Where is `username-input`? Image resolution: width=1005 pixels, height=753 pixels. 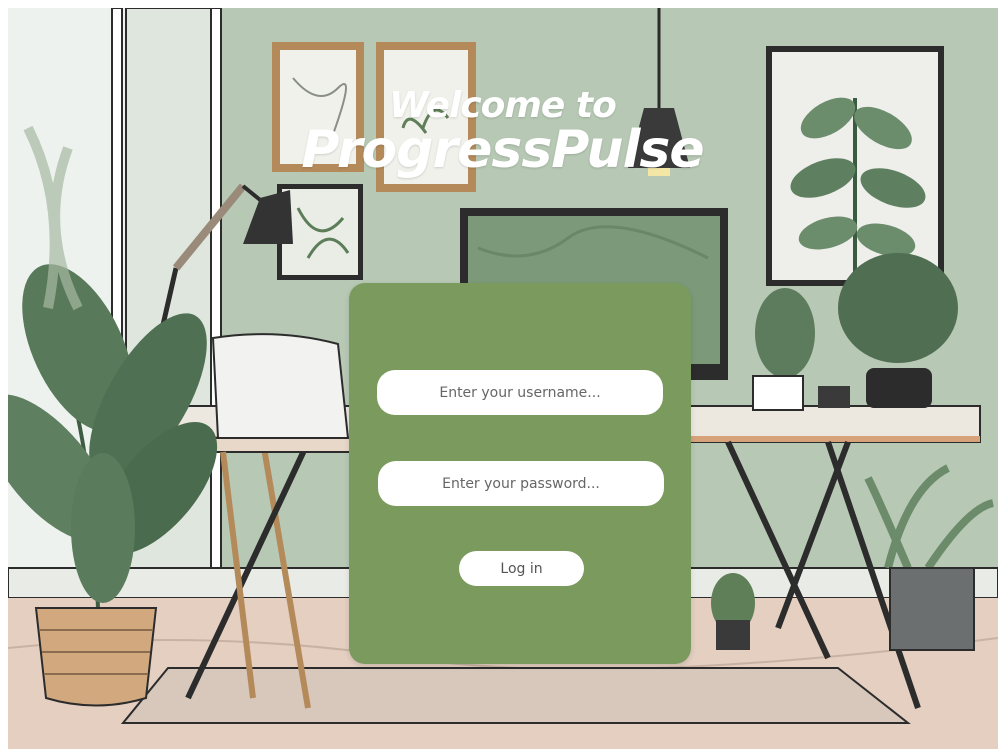
username-input is located at coordinates (520, 392).